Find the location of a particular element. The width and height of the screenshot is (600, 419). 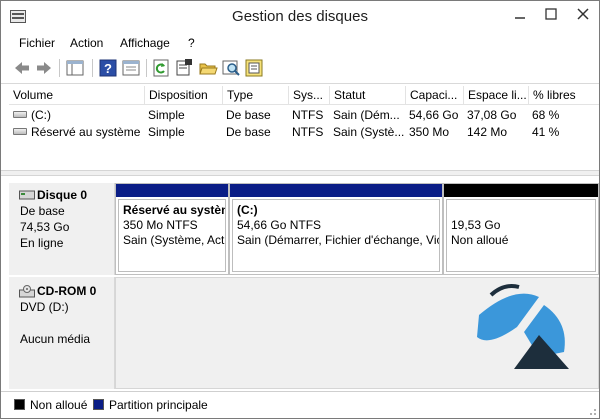

menu-bar: Fichier Action Affichage ? is located at coordinates (300, 43).